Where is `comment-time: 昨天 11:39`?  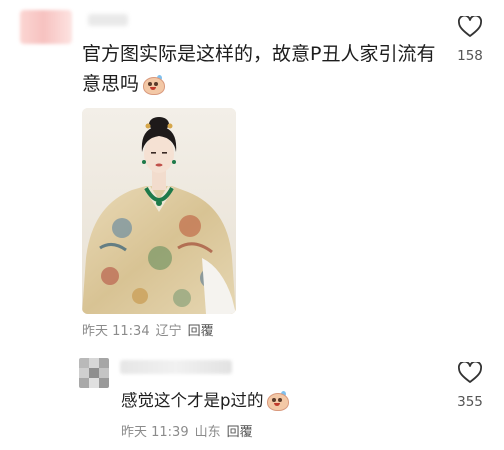 comment-time: 昨天 11:39 is located at coordinates (155, 432).